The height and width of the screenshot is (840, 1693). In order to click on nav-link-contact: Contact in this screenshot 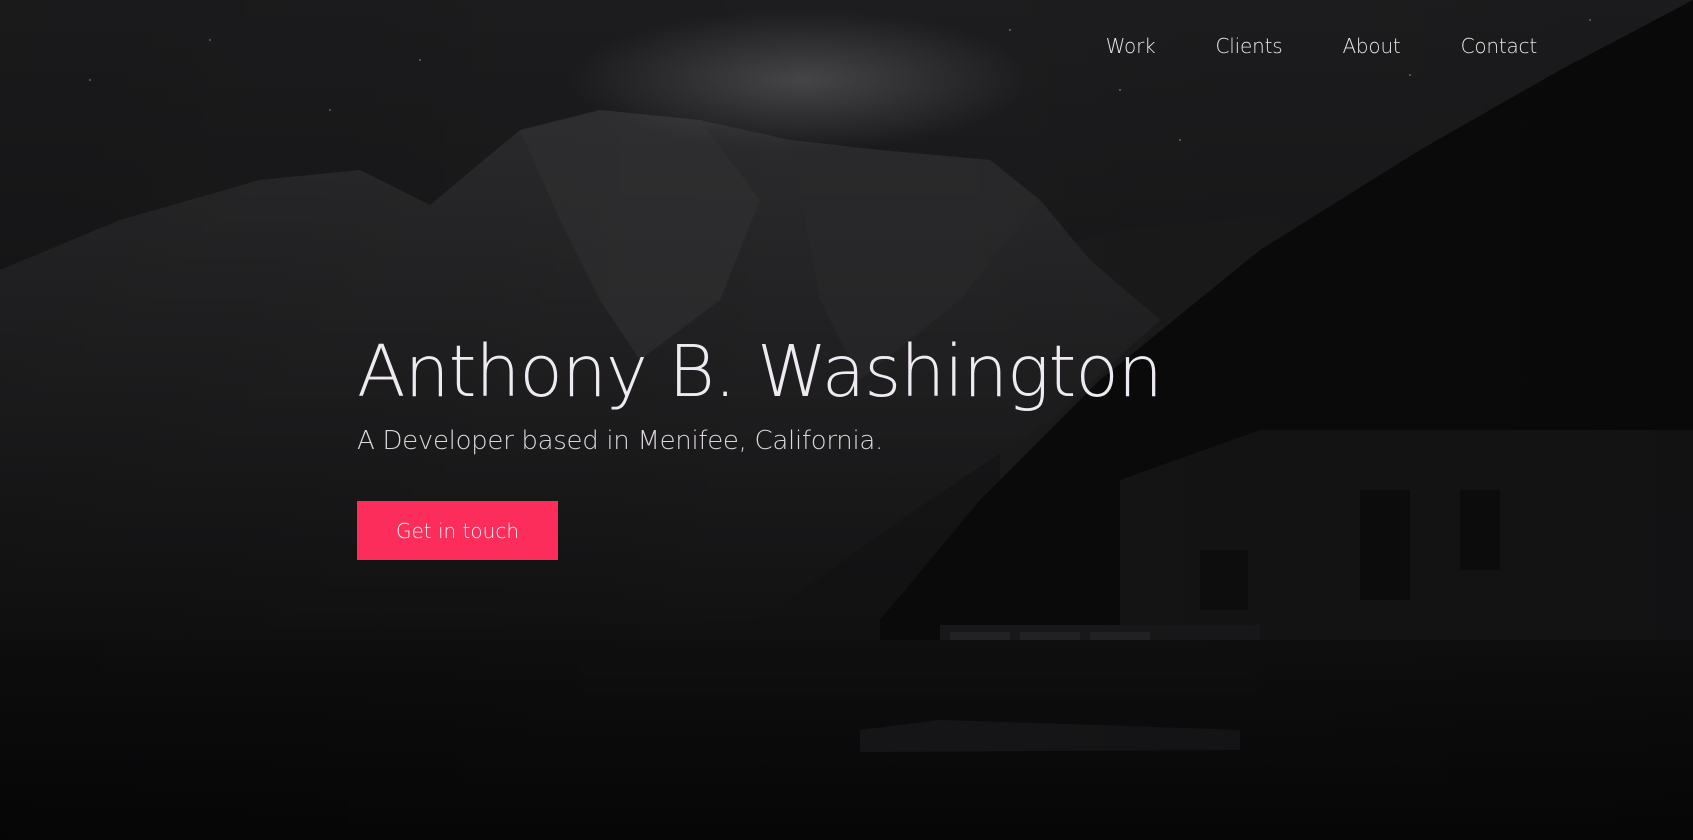, I will do `click(1499, 46)`.